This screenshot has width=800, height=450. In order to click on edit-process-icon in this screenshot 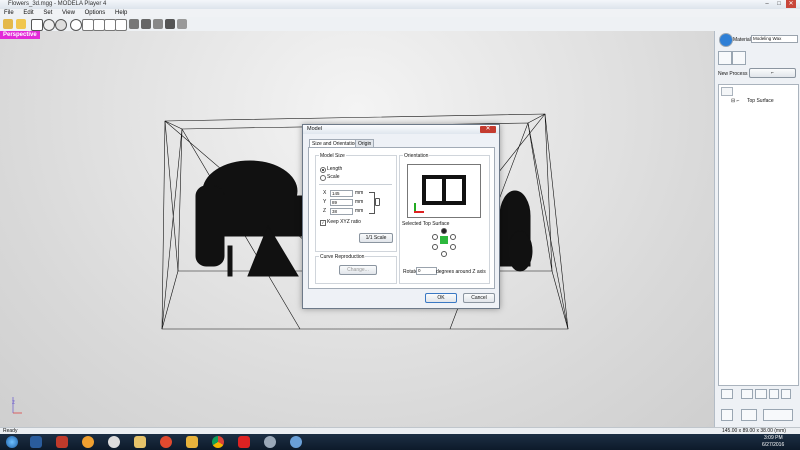, I will do `click(727, 394)`.